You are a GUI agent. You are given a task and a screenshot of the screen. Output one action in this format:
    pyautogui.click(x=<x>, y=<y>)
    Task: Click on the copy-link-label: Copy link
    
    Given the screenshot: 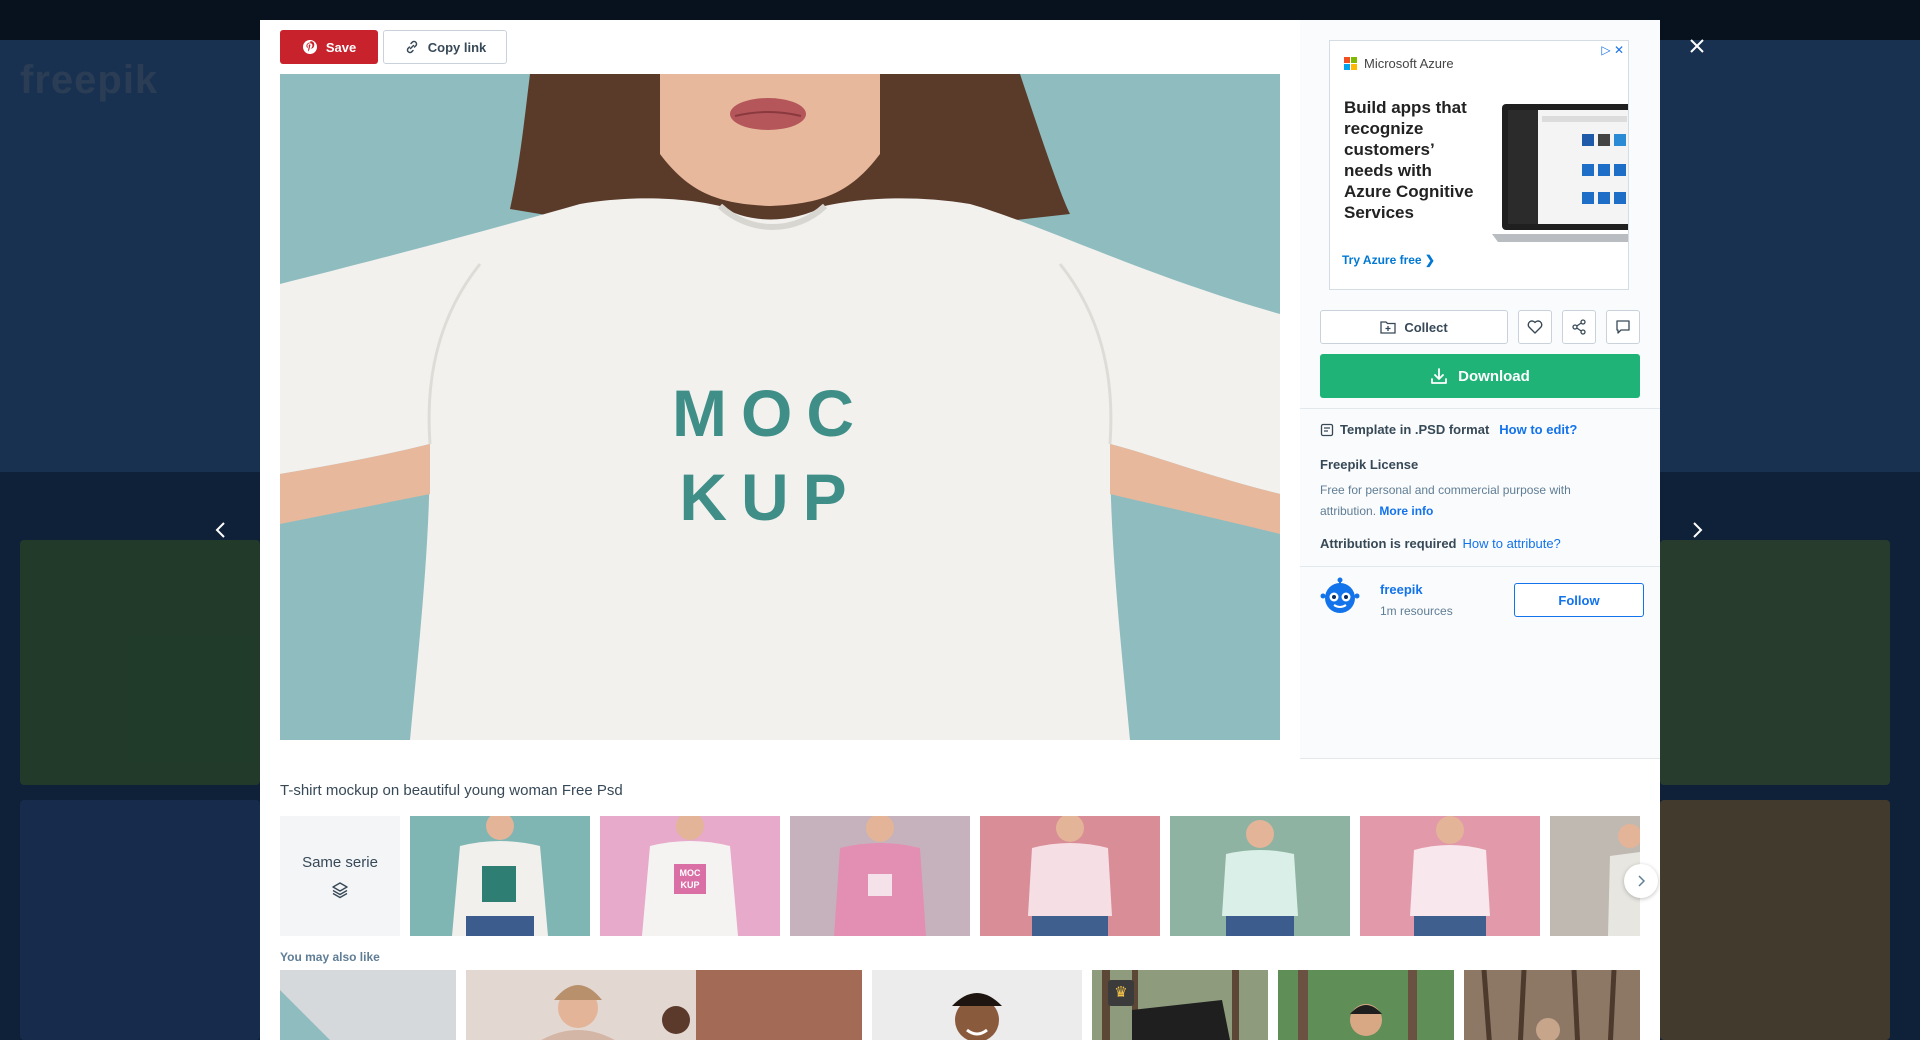 What is the action you would take?
    pyautogui.click(x=457, y=47)
    